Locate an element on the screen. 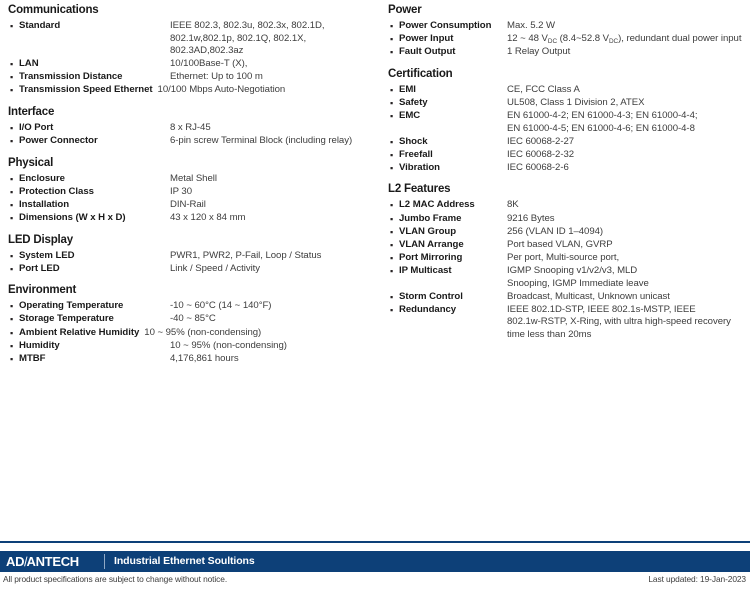  spec-value-line: IEC 60068-2-32 is located at coordinates (541, 154).